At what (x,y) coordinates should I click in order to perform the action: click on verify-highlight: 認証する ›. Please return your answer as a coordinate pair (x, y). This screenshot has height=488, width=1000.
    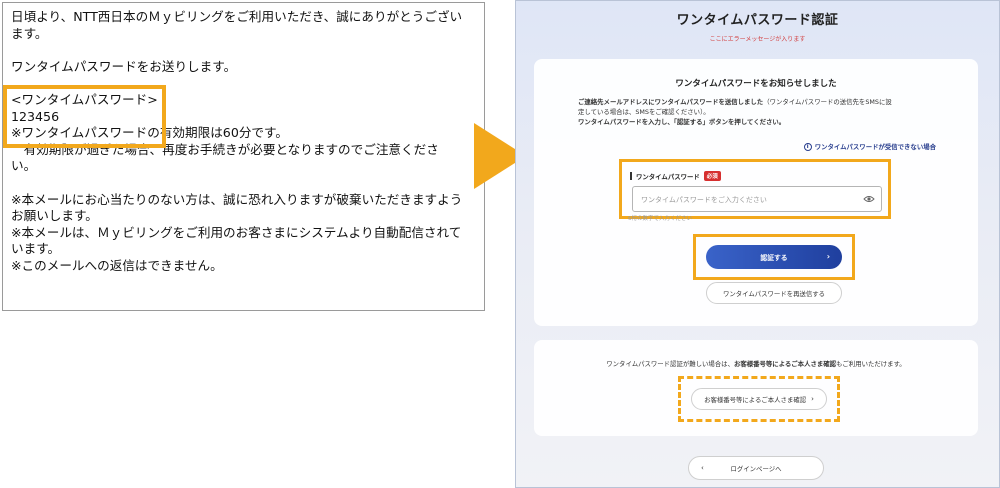
    Looking at the image, I should click on (774, 257).